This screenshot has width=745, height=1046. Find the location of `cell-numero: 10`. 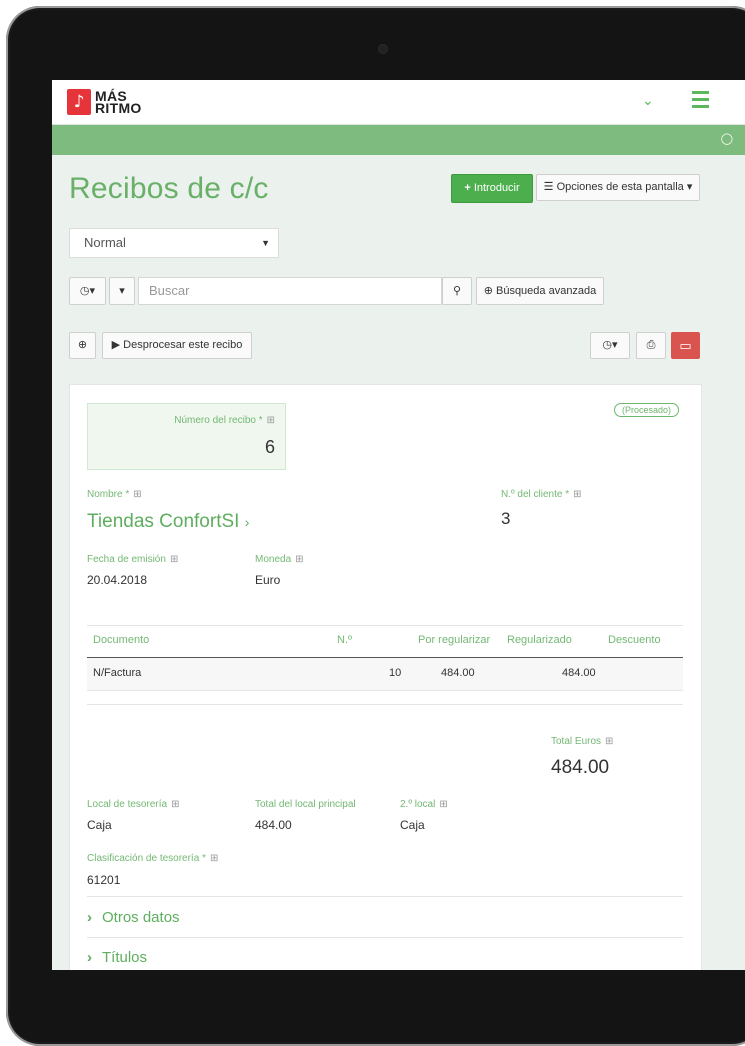

cell-numero: 10 is located at coordinates (395, 673).